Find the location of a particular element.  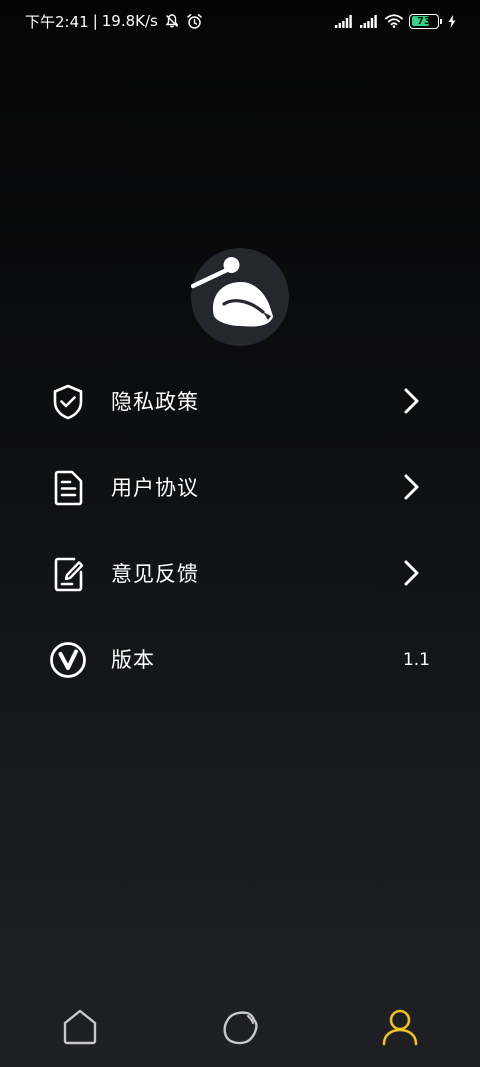

menu-label: 用户协议 is located at coordinates (155, 488).